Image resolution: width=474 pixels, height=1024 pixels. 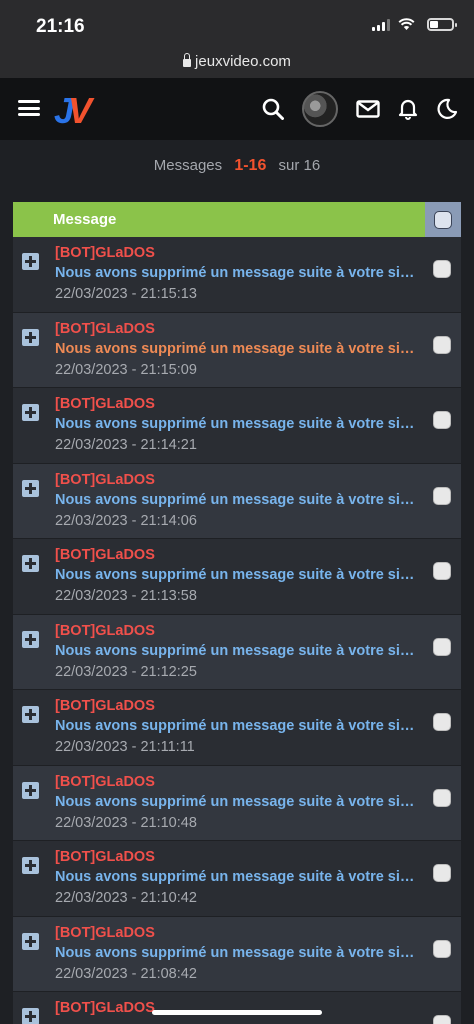 I want to click on message-date: 22/03/2023 - 21:13:58, so click(x=126, y=596).